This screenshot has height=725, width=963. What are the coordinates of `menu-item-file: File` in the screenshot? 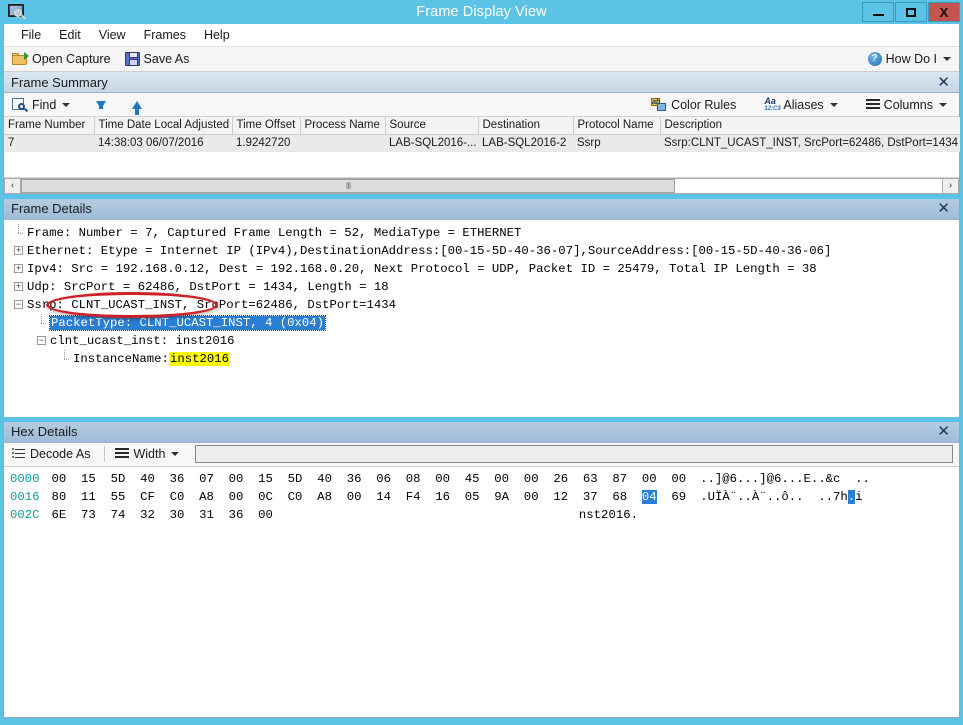 It's located at (31, 35).